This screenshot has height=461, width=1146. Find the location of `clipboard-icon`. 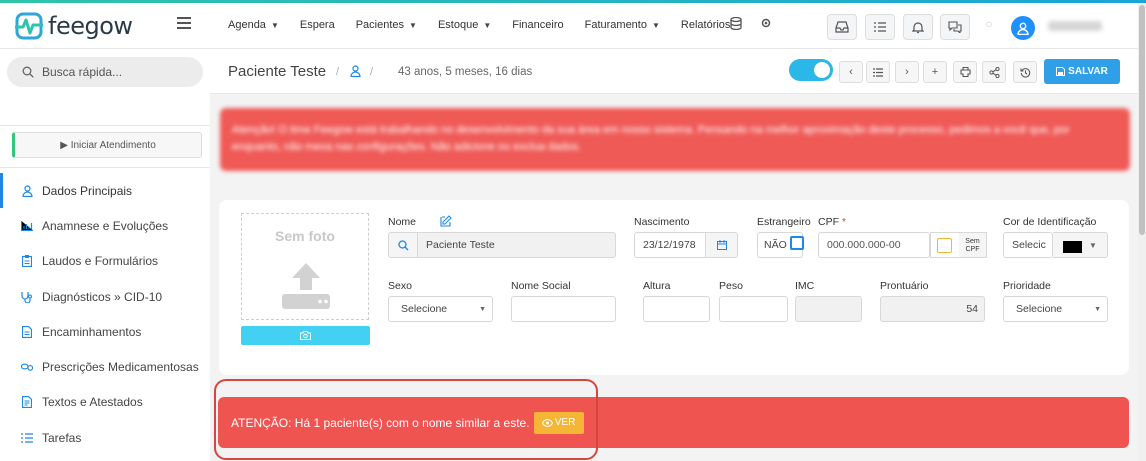

clipboard-icon is located at coordinates (27, 261).